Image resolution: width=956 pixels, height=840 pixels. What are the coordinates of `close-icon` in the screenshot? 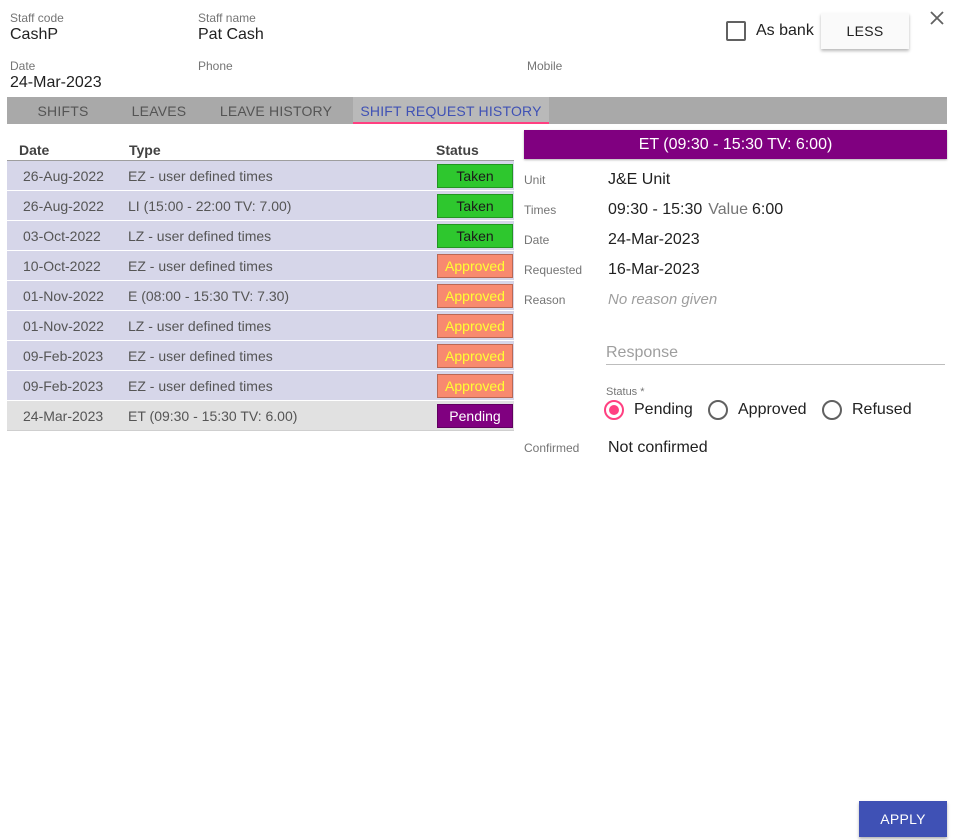 It's located at (937, 18).